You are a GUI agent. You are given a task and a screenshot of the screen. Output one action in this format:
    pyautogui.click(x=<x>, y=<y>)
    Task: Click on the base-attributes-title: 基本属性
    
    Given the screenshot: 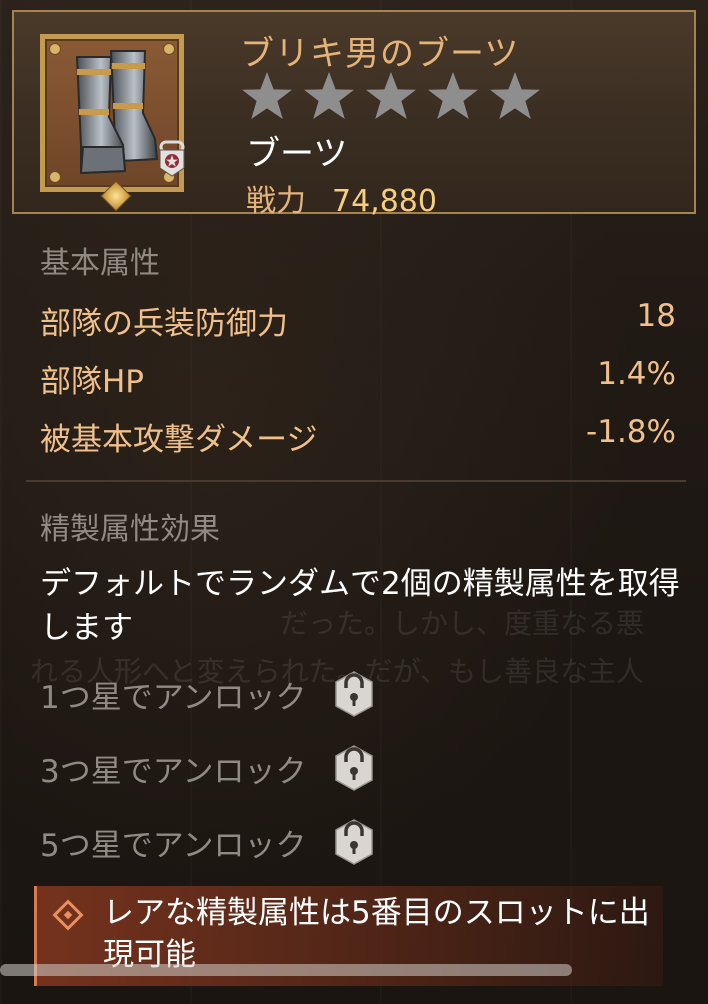 What is the action you would take?
    pyautogui.click(x=100, y=263)
    